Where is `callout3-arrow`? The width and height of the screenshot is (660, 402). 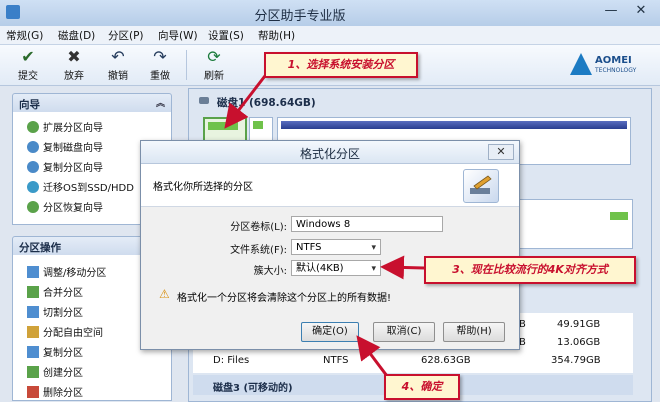
callout3-arrow is located at coordinates (402, 267).